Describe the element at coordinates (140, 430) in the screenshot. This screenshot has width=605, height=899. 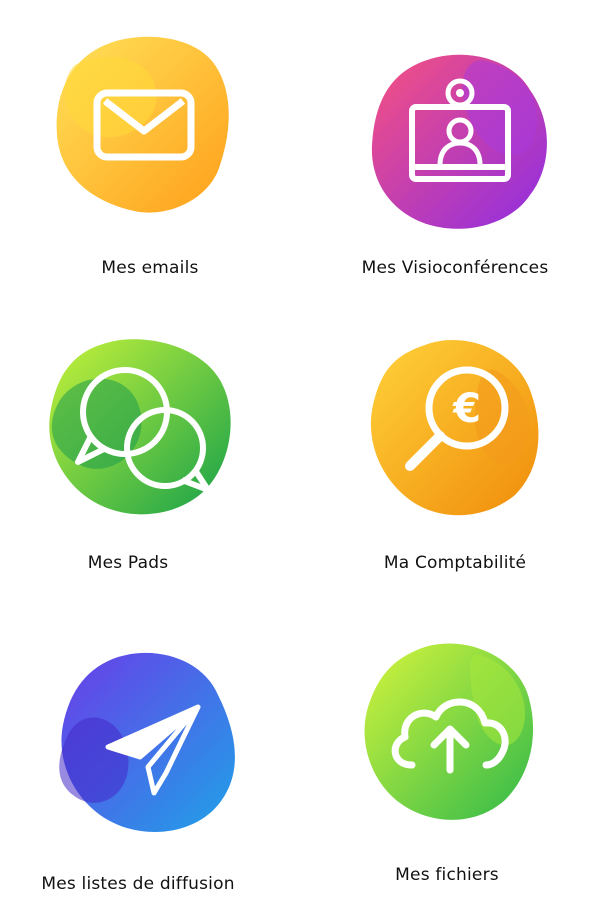
I see `chat-bubbles-icon` at that location.